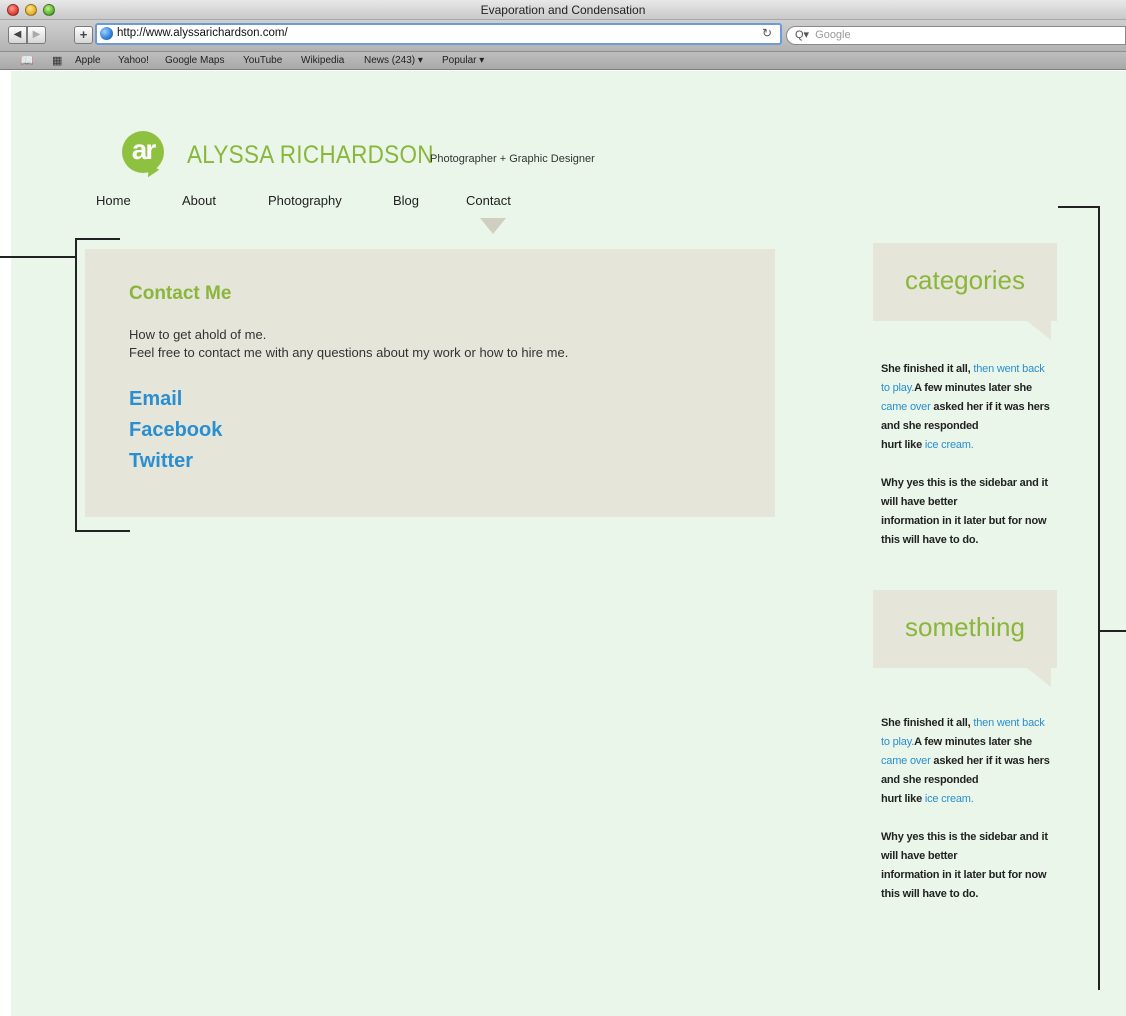 Image resolution: width=1126 pixels, height=1016 pixels. What do you see at coordinates (106, 33) in the screenshot?
I see `globe-icon` at bounding box center [106, 33].